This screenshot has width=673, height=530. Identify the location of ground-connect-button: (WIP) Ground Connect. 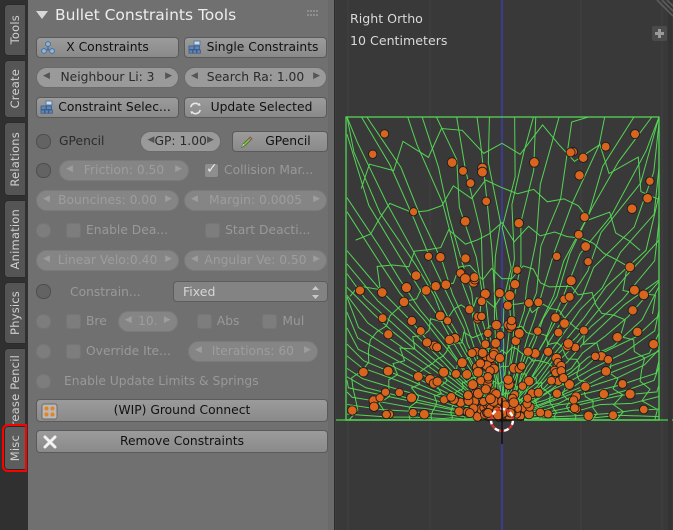
(182, 410).